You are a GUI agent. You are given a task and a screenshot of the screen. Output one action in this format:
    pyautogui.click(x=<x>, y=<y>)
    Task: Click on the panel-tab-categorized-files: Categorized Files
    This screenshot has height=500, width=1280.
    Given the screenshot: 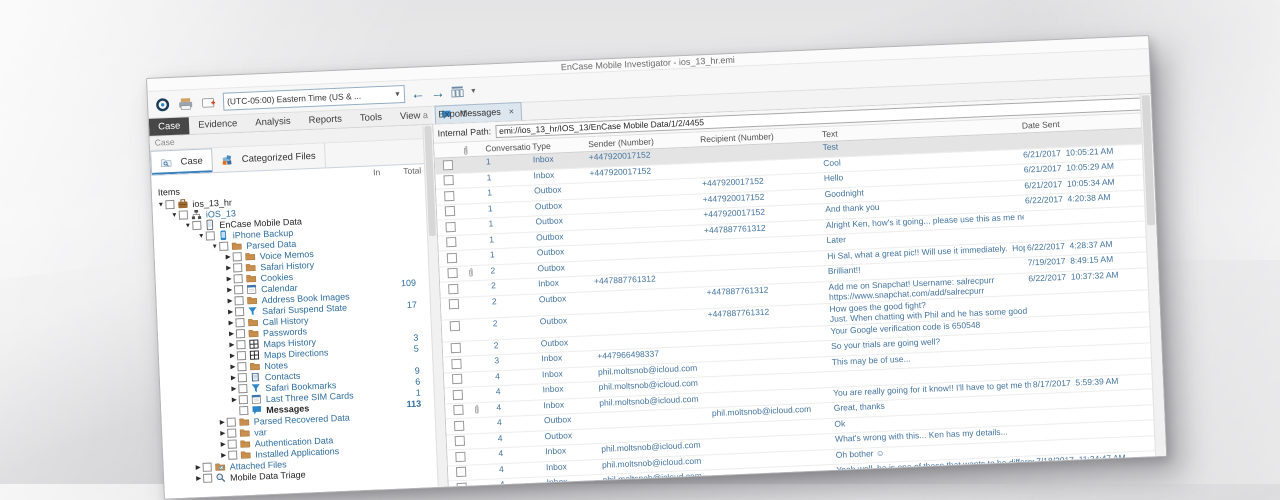 What is the action you would take?
    pyautogui.click(x=269, y=157)
    